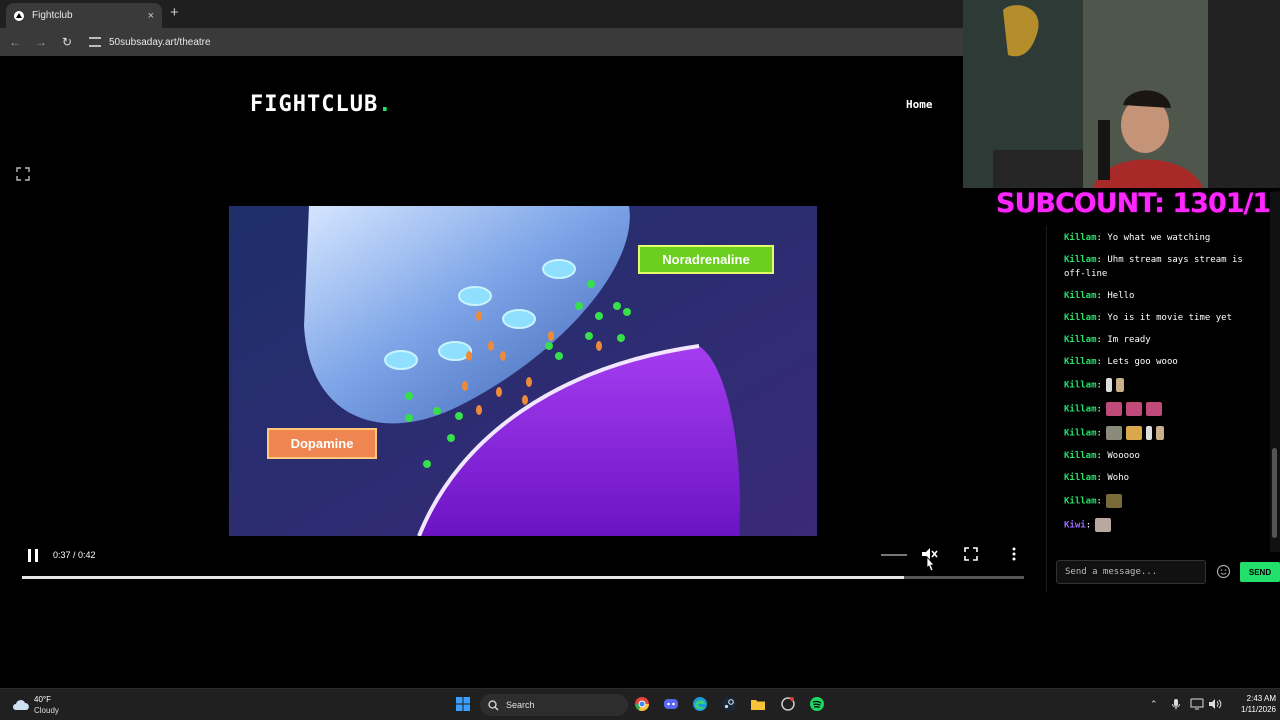  Describe the element at coordinates (322, 443) in the screenshot. I see `label-dopamine: Dopamine` at that location.